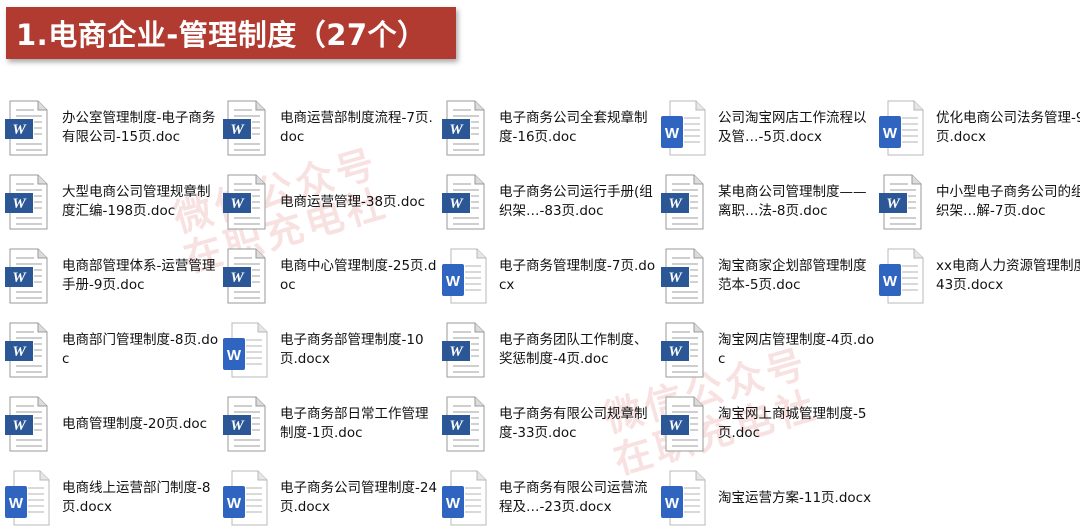 The image size is (1080, 530). Describe the element at coordinates (573, 127) in the screenshot. I see `file-name: 电子商务公司全套规章制度-16页.doc` at that location.